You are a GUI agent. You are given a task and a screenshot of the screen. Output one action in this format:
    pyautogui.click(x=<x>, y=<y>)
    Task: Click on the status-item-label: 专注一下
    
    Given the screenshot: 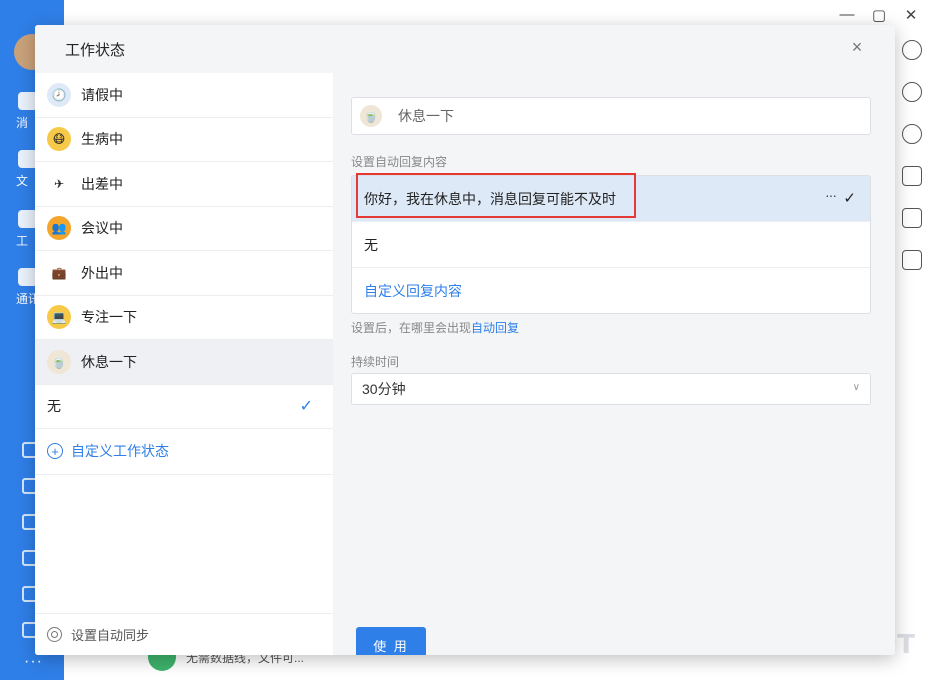 What is the action you would take?
    pyautogui.click(x=109, y=317)
    